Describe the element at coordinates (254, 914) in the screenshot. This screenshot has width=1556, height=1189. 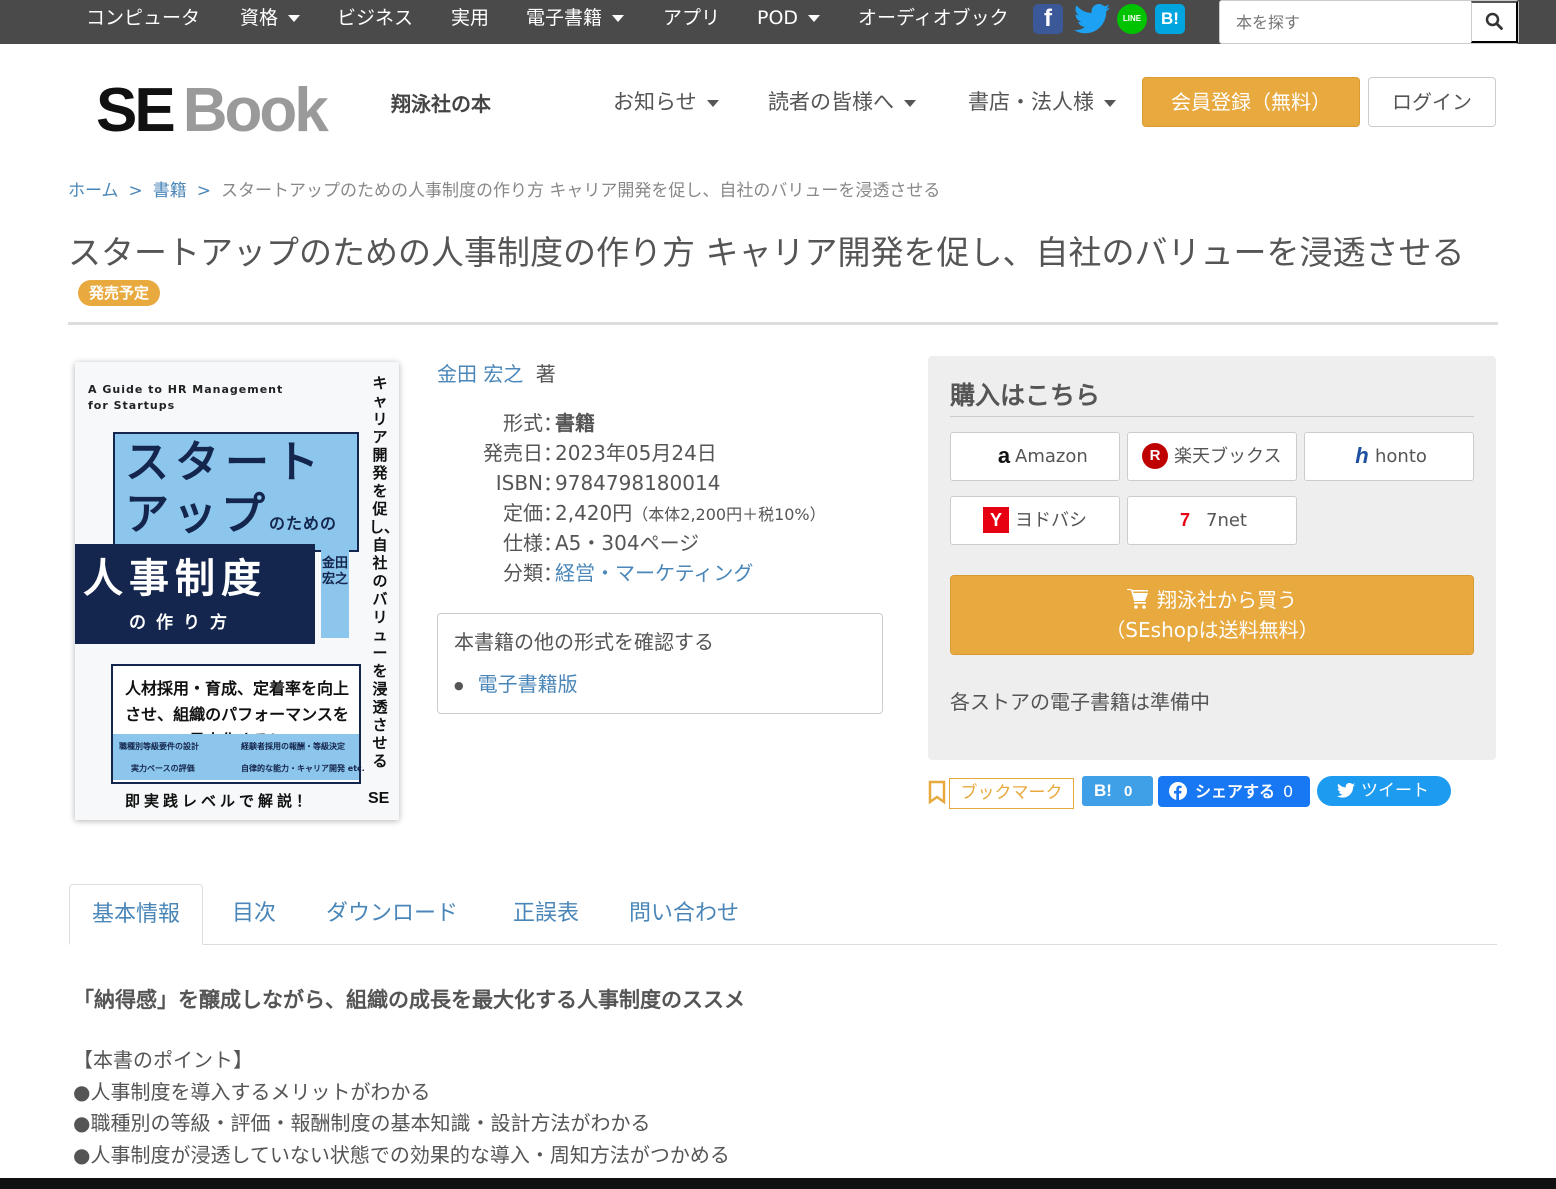
I see `tab-contents: 目次` at that location.